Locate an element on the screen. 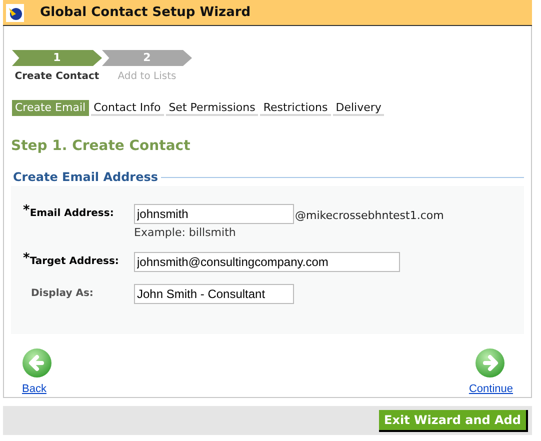 The image size is (541, 441). field-label: Display As: is located at coordinates (62, 293).